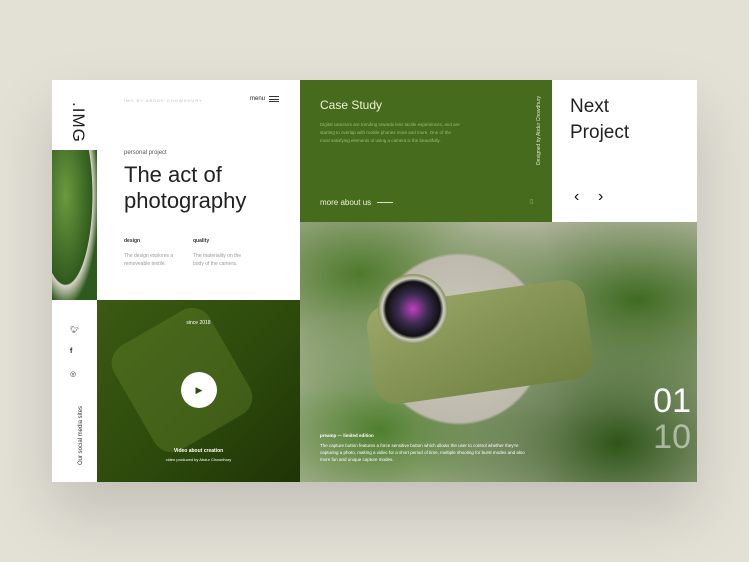 The height and width of the screenshot is (562, 749). I want to click on menu-button: menu, so click(265, 99).